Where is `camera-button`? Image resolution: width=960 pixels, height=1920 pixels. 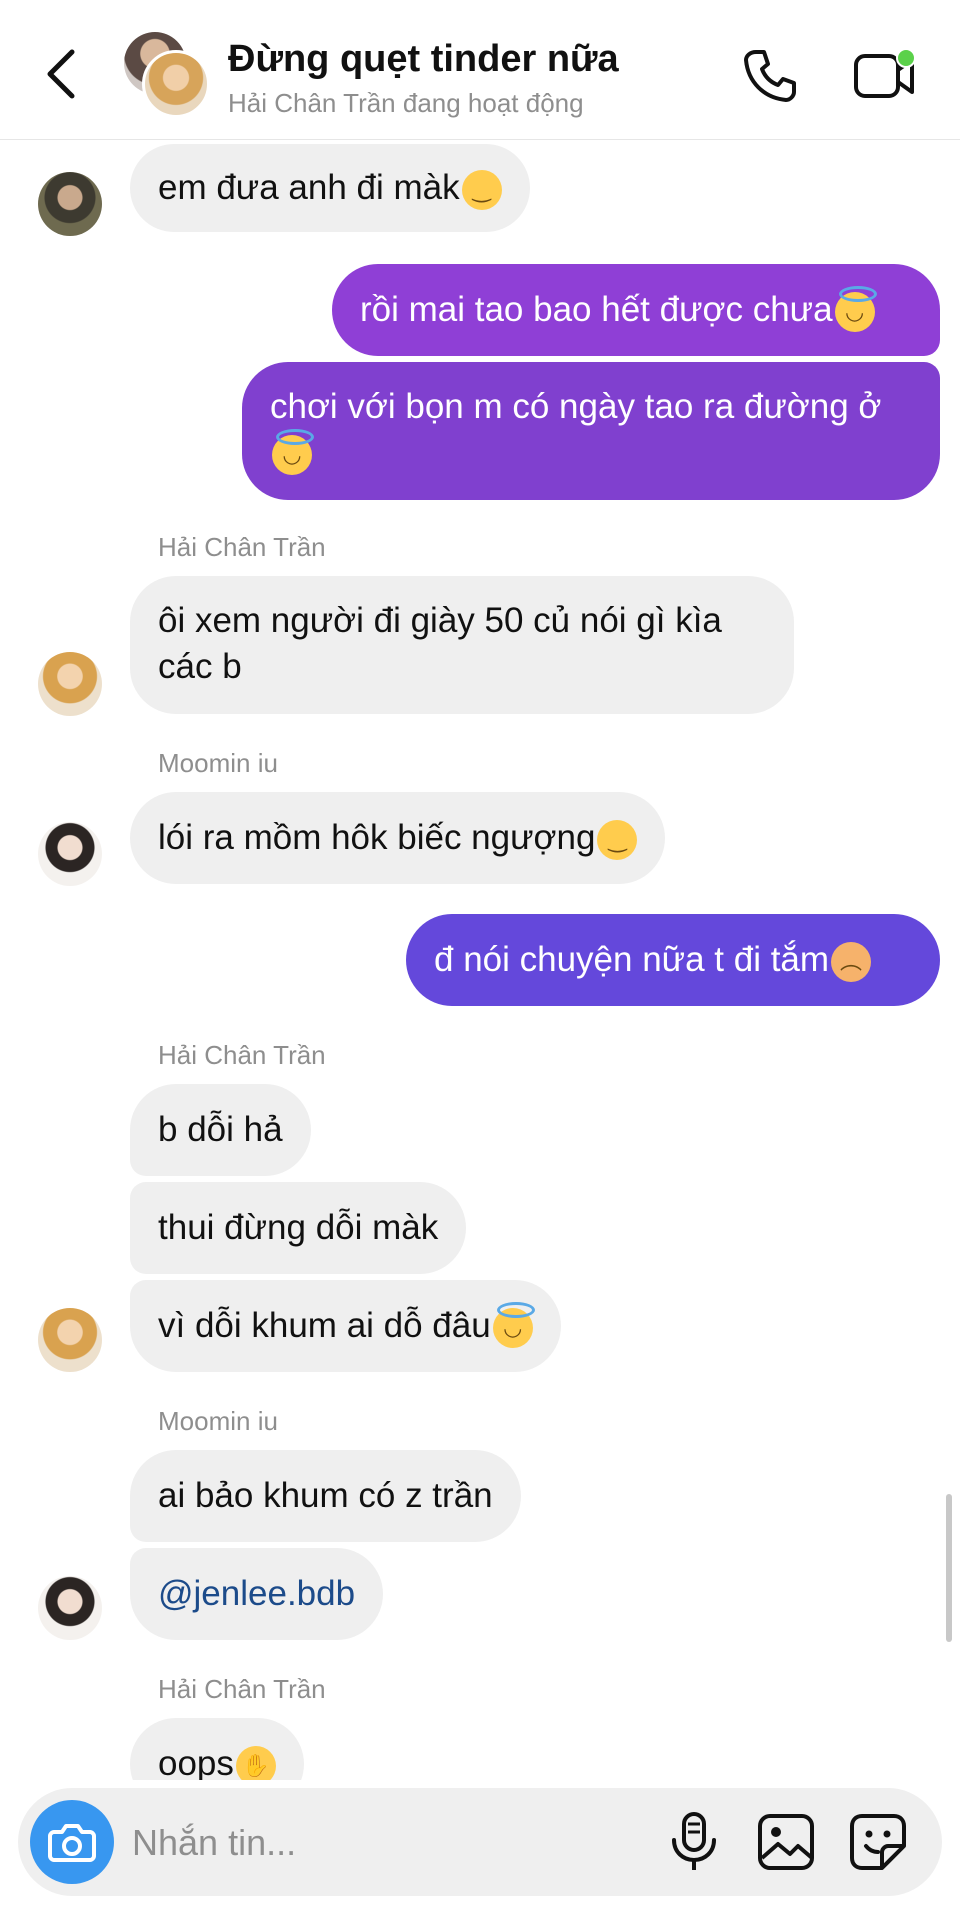 camera-button is located at coordinates (72, 1842).